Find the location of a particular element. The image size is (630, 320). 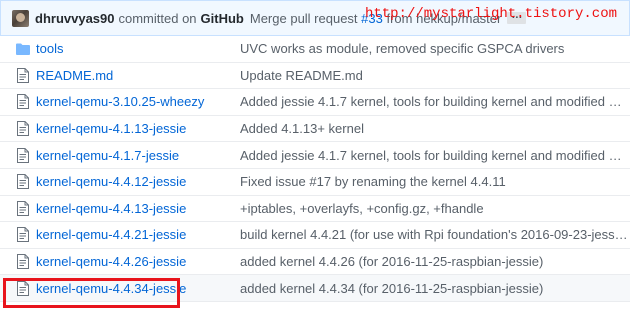

file-row: README.md Update README.md is located at coordinates (315, 76).